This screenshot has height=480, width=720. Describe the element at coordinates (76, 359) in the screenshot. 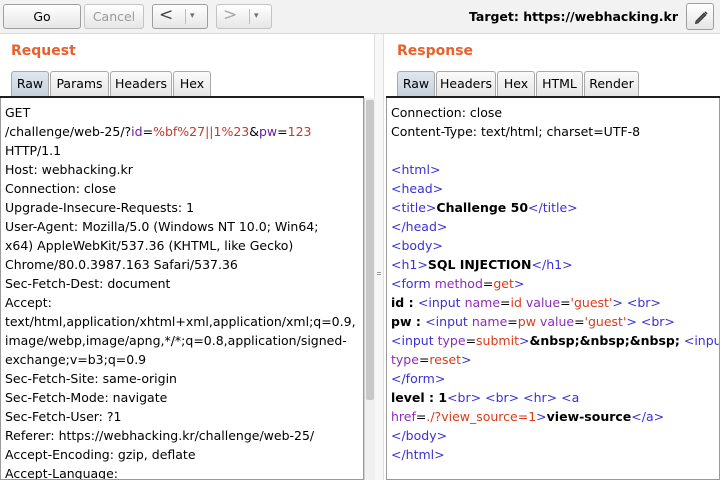

I see `request-line: exchange;v=b3;q=0.9` at that location.